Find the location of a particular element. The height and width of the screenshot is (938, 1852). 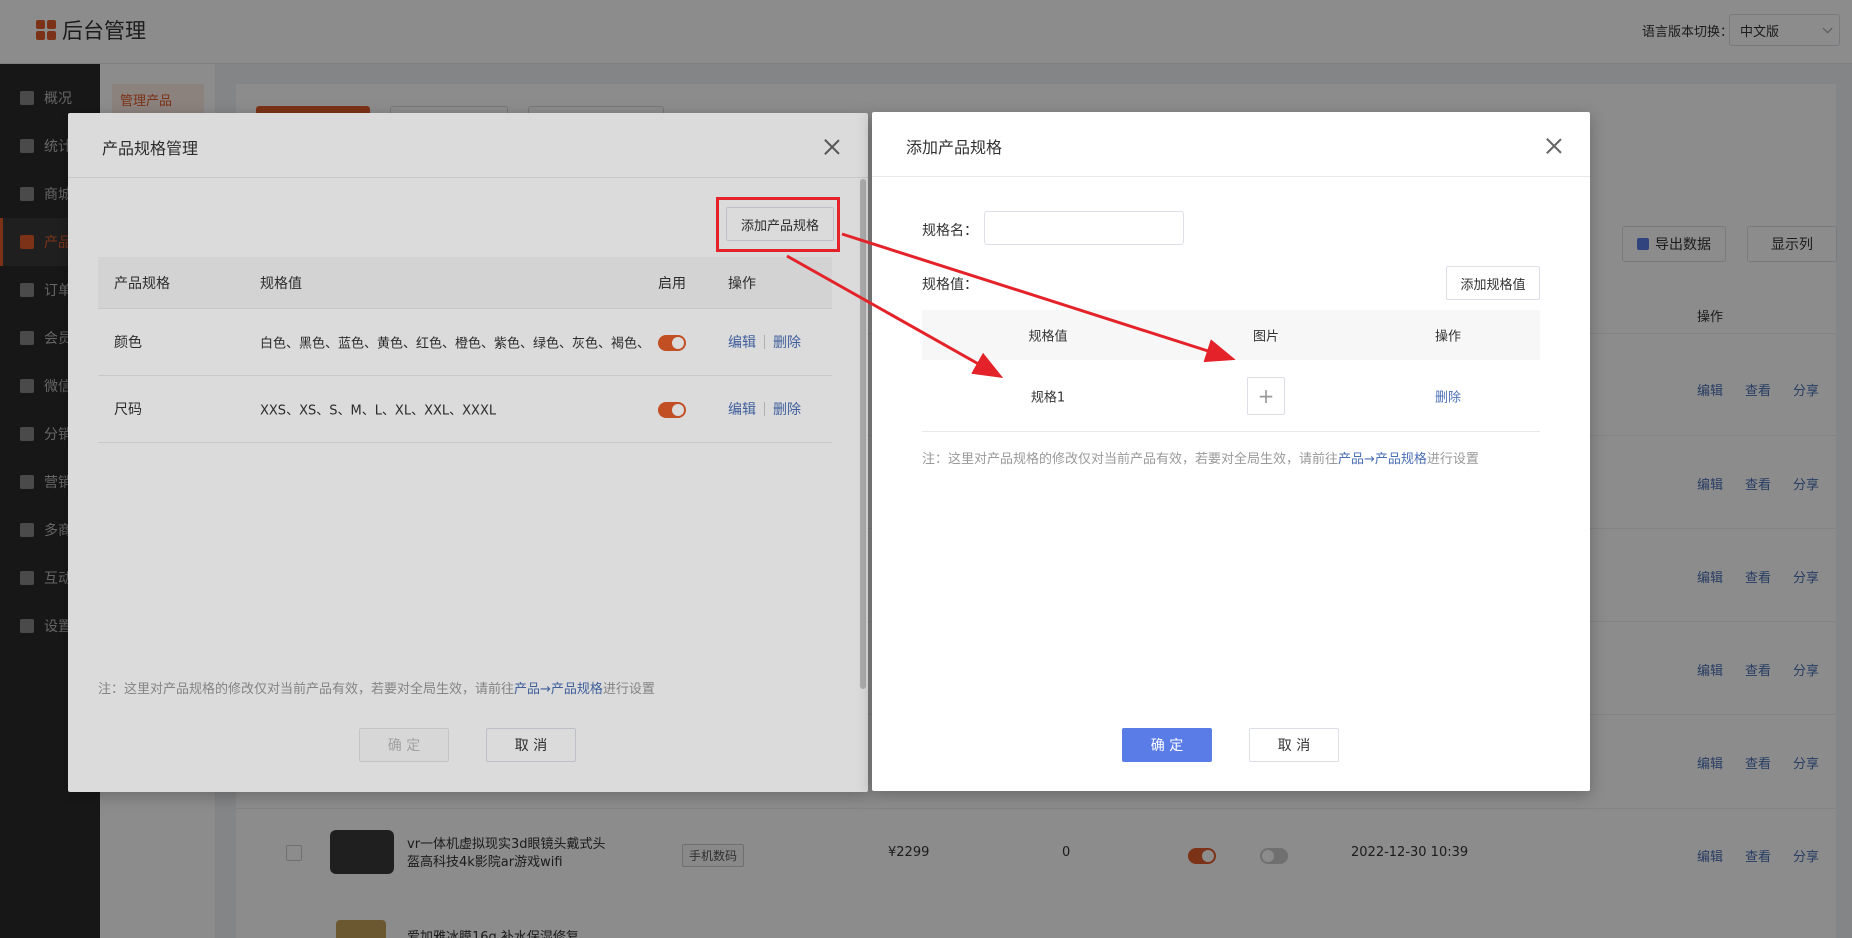

spec-values: XXS、XS、S、M、L、XL、XXL、XXXL is located at coordinates (378, 411).